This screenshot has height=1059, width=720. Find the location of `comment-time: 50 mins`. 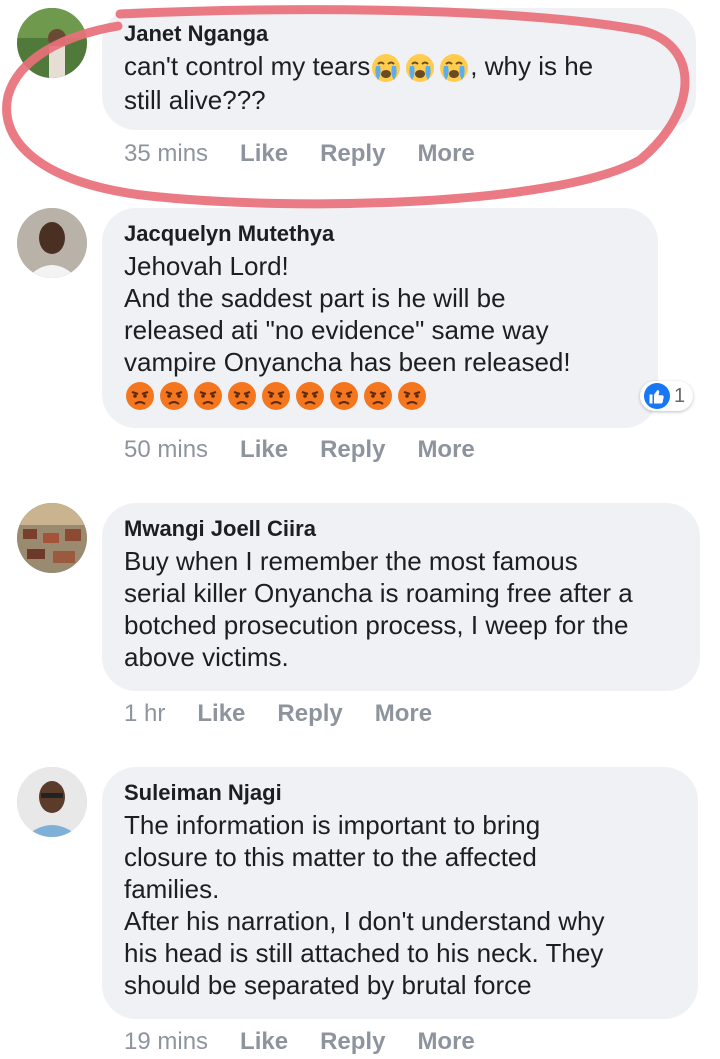

comment-time: 50 mins is located at coordinates (166, 450).